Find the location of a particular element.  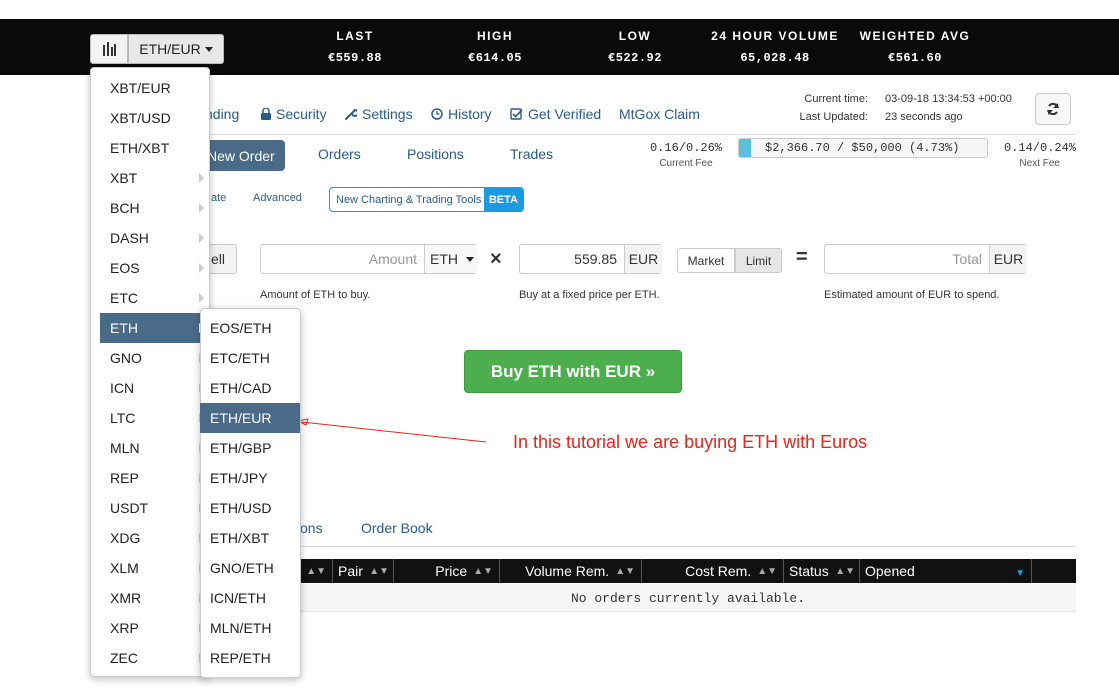

order-type-advanced: Advanced is located at coordinates (277, 198).